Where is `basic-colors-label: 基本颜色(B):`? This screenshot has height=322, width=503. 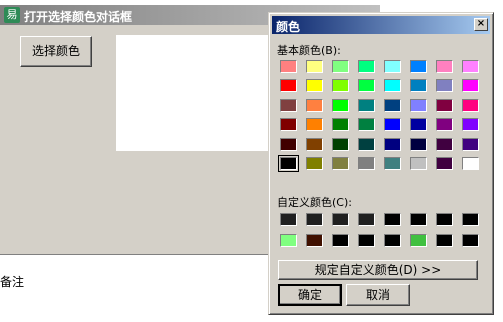
basic-colors-label: 基本颜色(B): is located at coordinates (309, 50).